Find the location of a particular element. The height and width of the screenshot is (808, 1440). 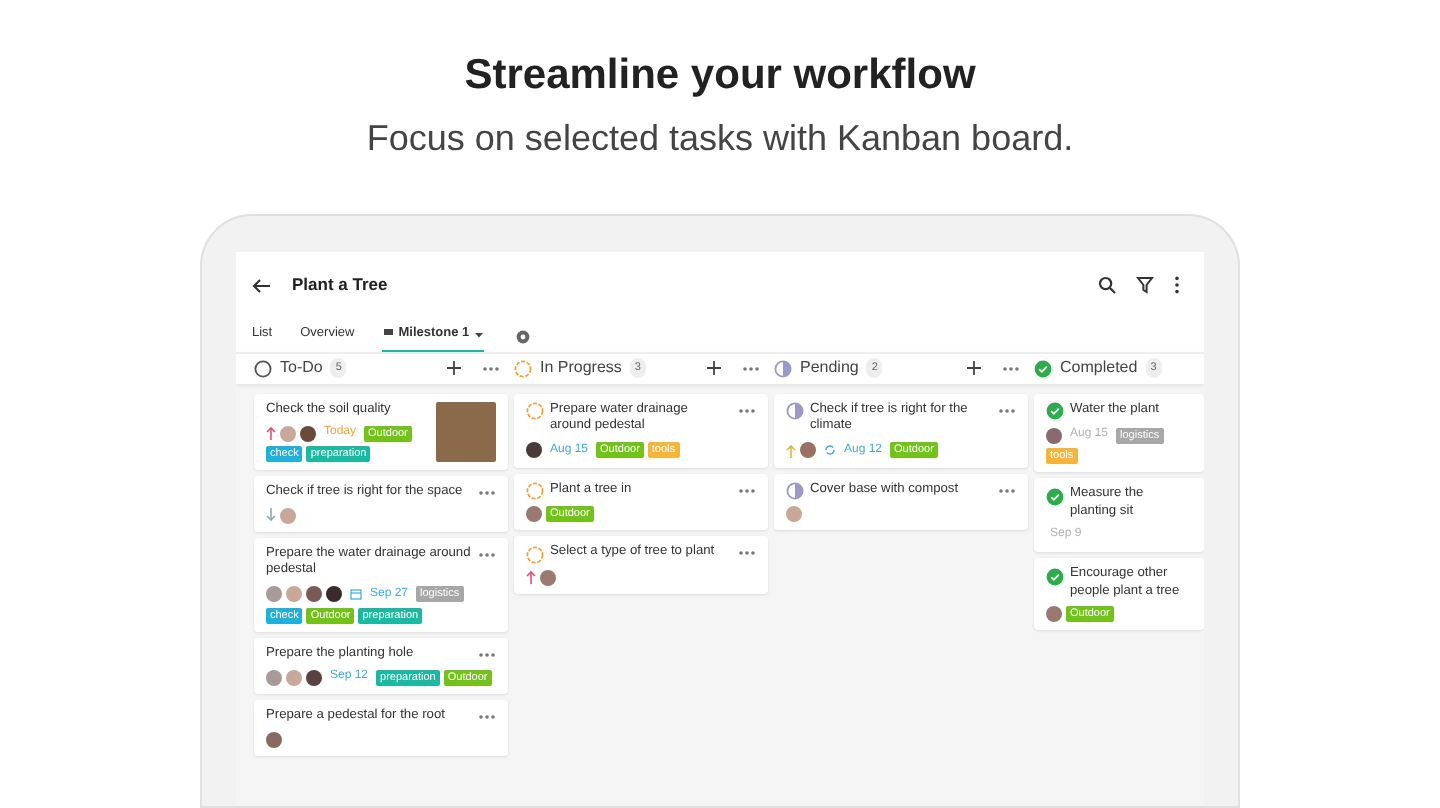

empty-circle-icon is located at coordinates (263, 368).